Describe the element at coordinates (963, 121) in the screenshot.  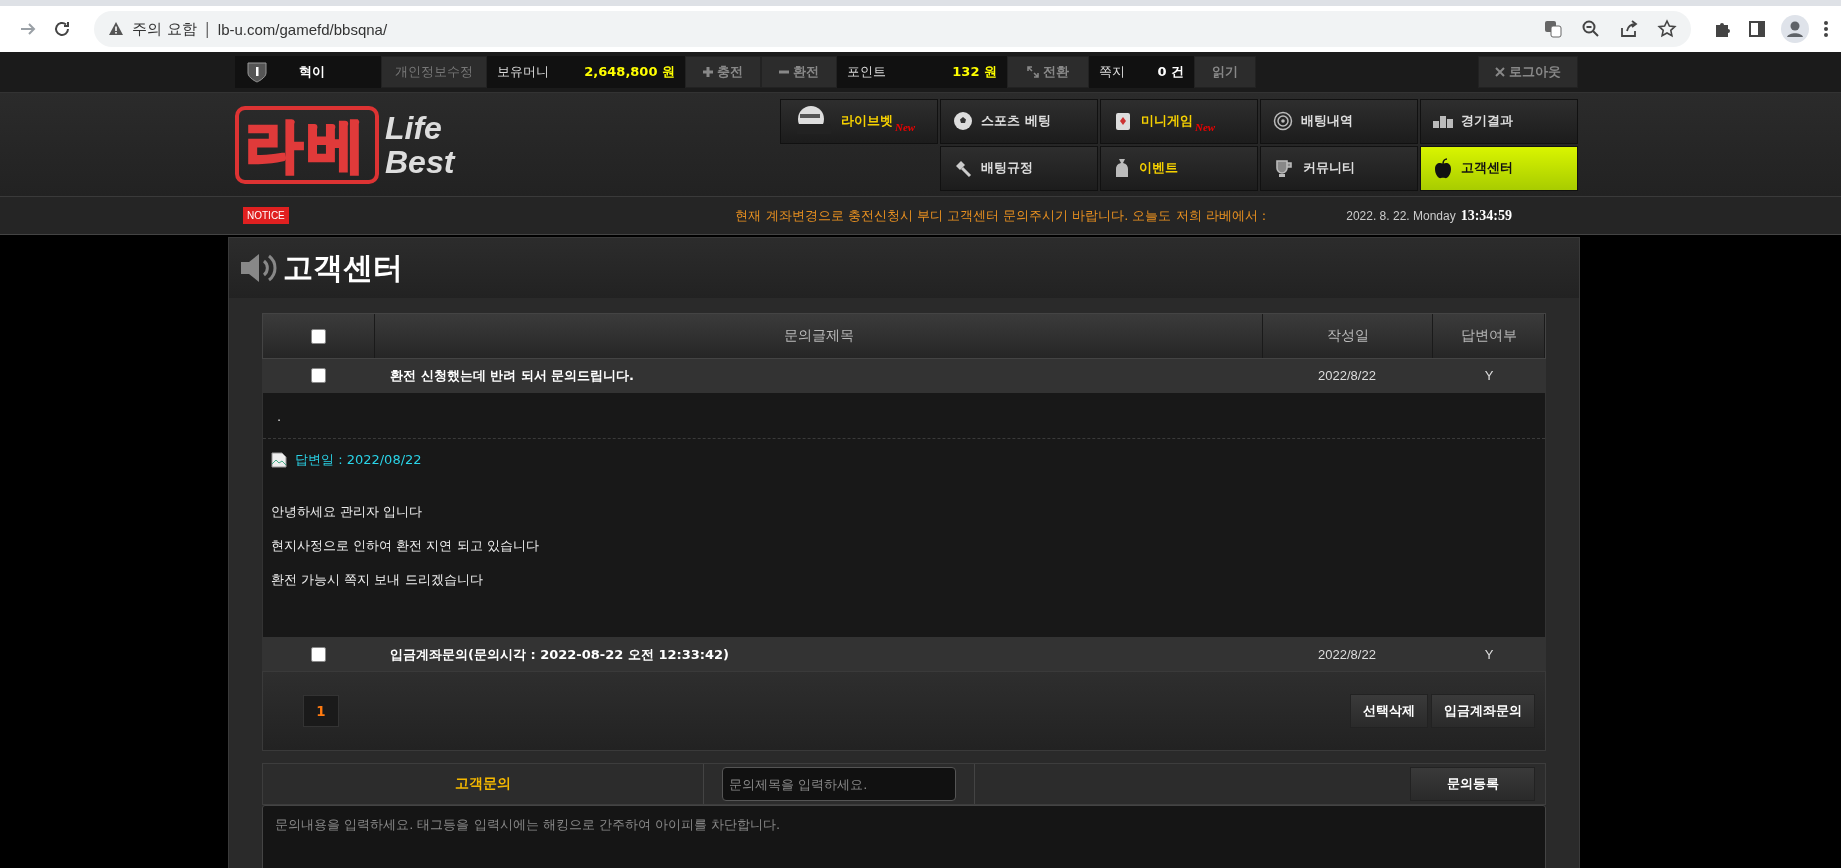
I see `soccer-ball-icon` at that location.